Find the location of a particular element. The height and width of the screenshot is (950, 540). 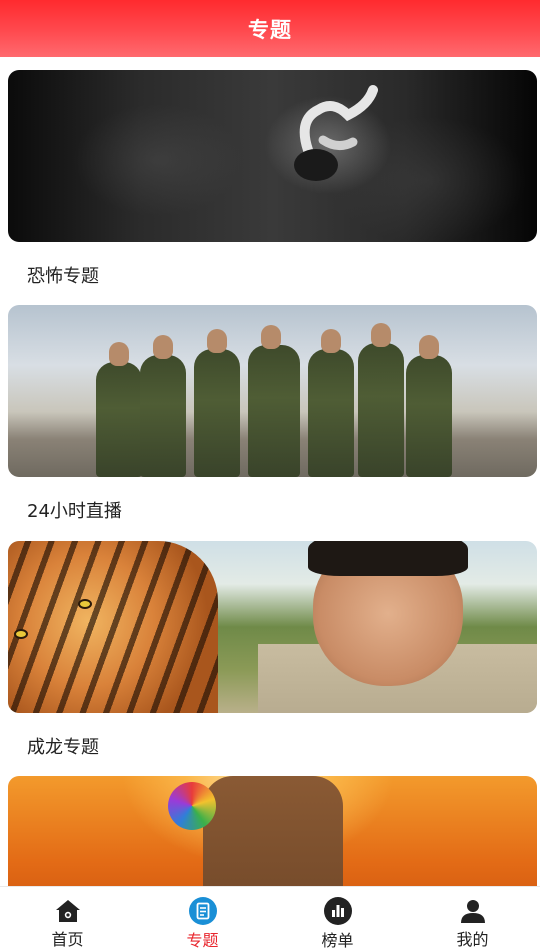

topic-title: 恐怖专题 is located at coordinates (63, 276).